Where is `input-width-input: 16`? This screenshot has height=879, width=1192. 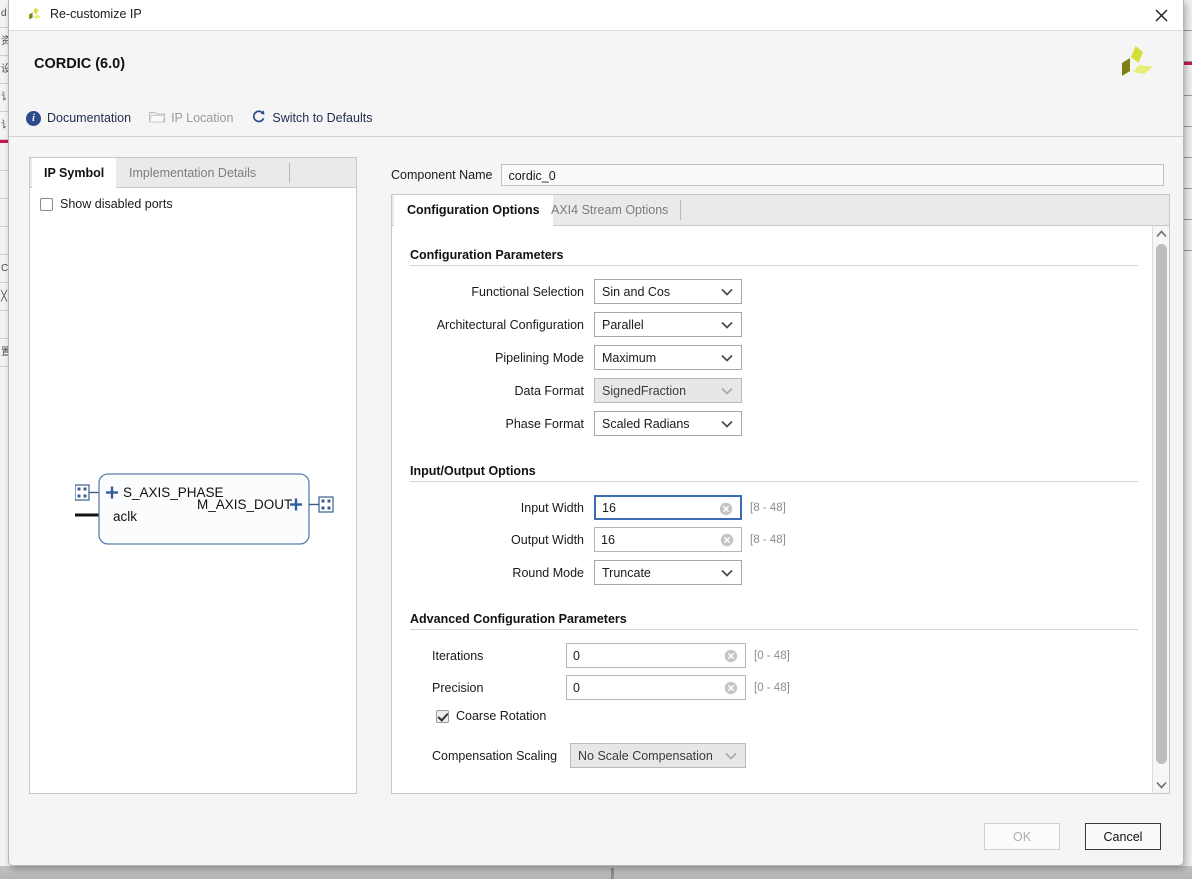 input-width-input: 16 is located at coordinates (668, 507).